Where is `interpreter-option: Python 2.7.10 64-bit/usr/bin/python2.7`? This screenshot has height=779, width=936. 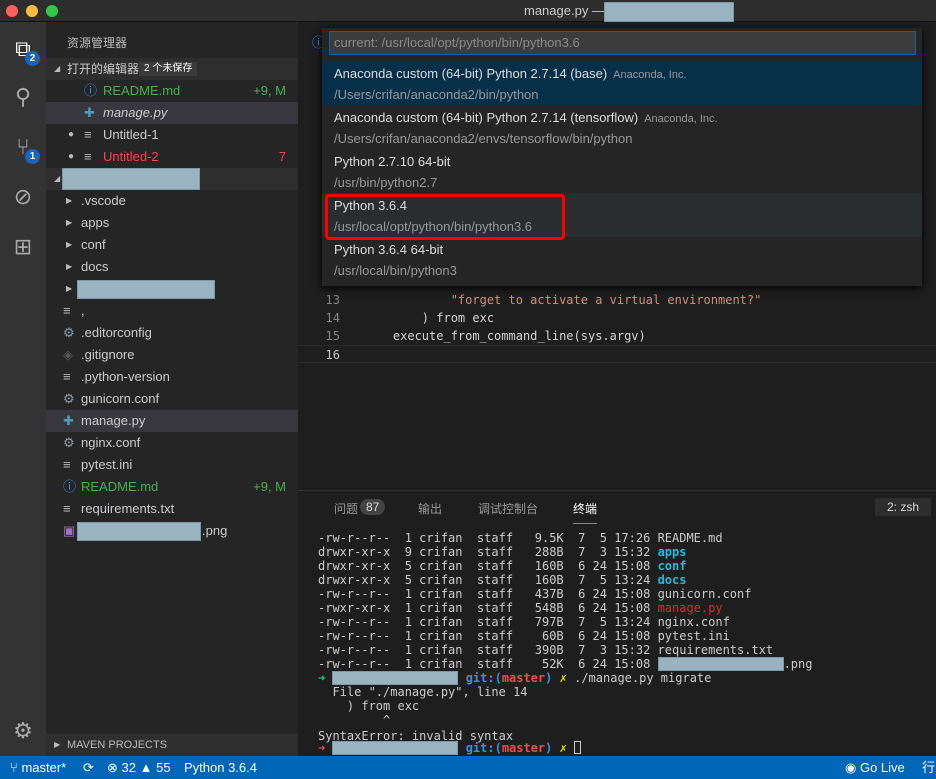
interpreter-option: Python 2.7.10 64-bit/usr/bin/python2.7 is located at coordinates (622, 171).